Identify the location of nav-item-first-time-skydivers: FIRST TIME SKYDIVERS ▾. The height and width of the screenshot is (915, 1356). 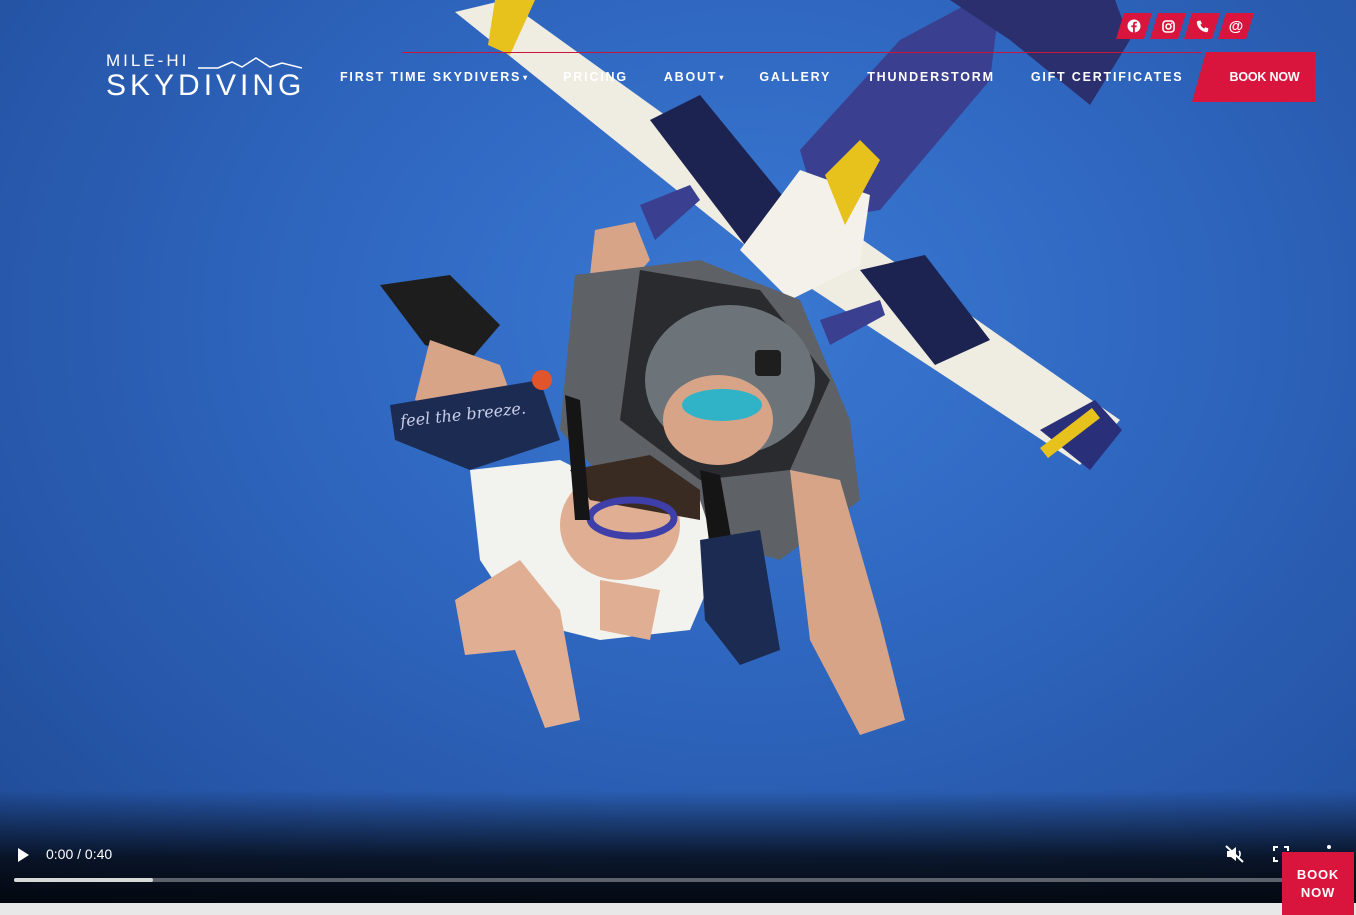
(433, 77).